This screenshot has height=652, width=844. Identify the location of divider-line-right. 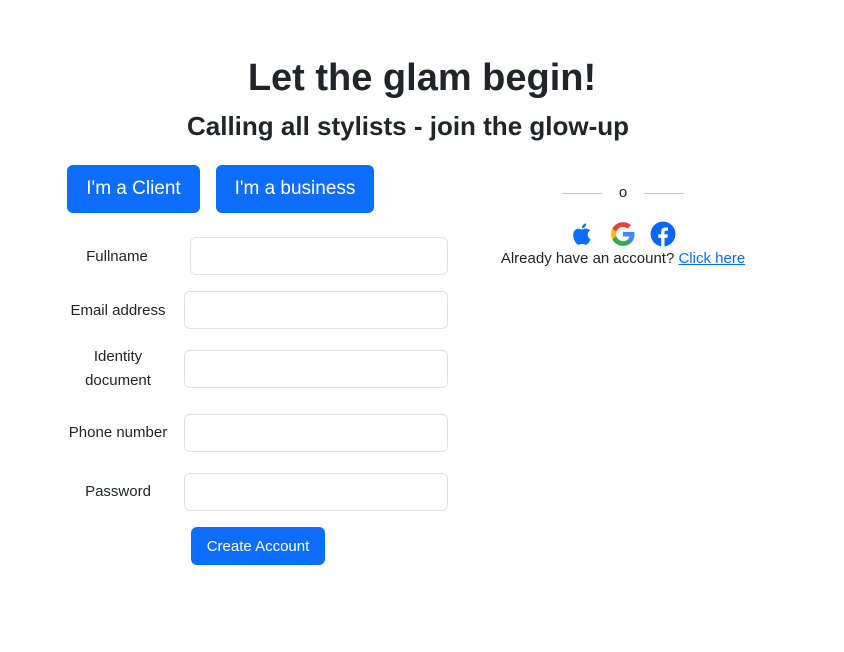
(664, 193).